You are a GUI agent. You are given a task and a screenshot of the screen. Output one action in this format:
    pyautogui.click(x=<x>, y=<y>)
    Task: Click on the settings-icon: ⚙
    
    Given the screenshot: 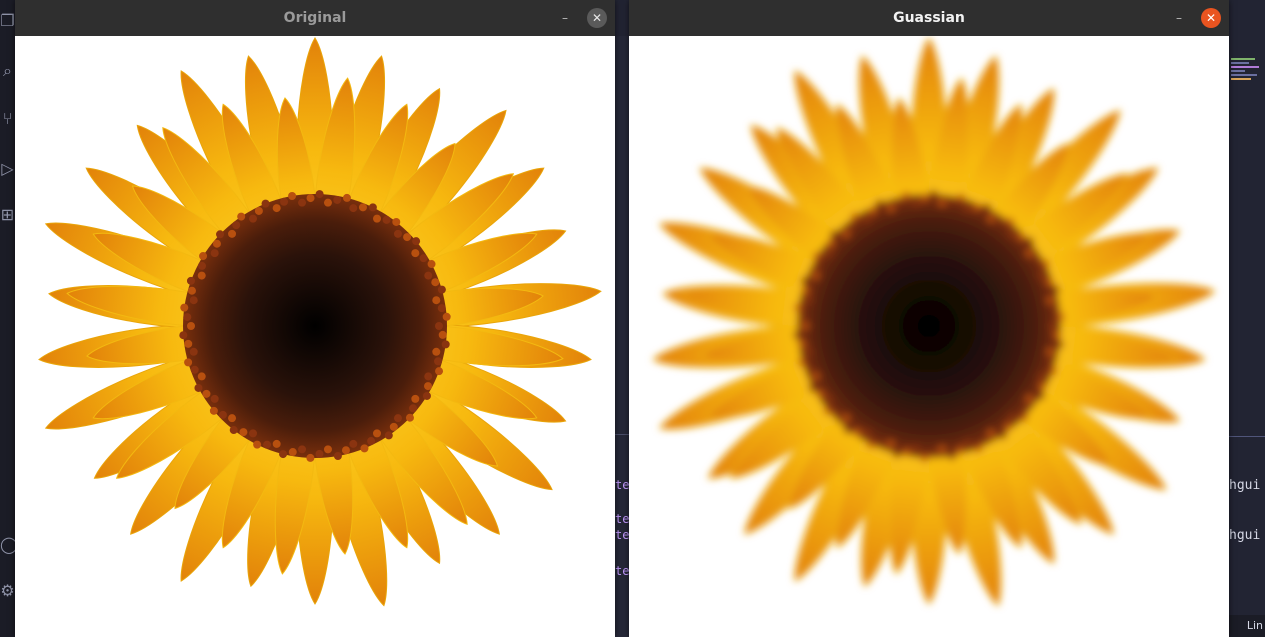 What is the action you would take?
    pyautogui.click(x=7, y=591)
    